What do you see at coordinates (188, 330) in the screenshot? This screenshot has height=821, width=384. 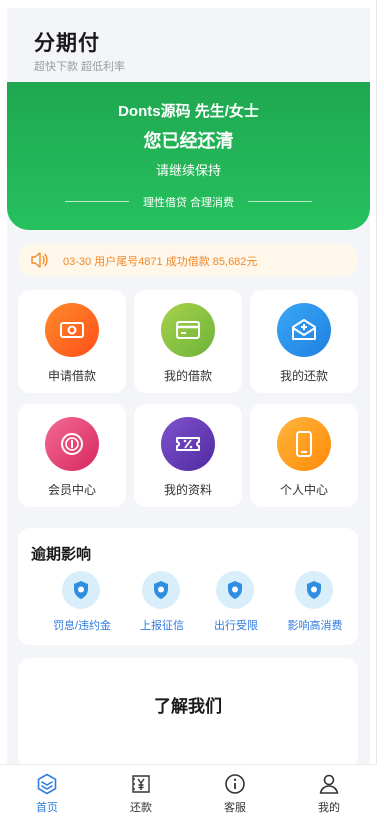 I see `card-icon` at bounding box center [188, 330].